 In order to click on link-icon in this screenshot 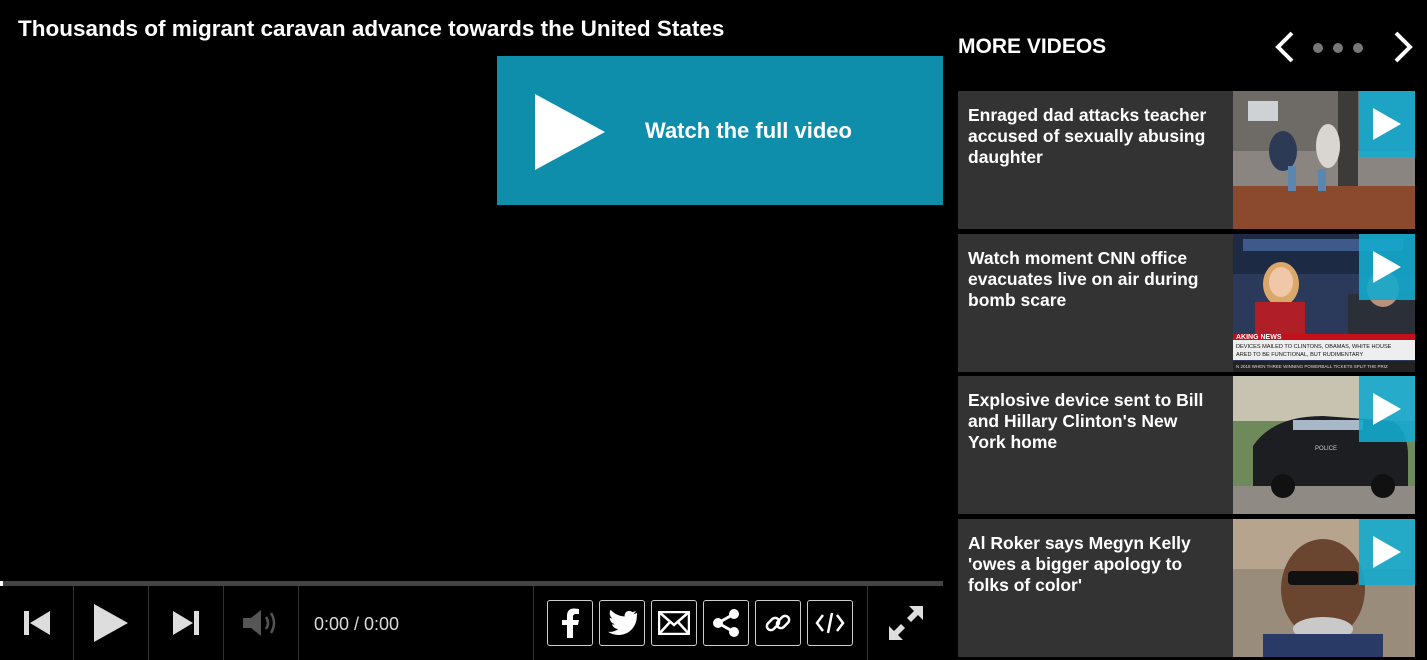, I will do `click(778, 623)`.